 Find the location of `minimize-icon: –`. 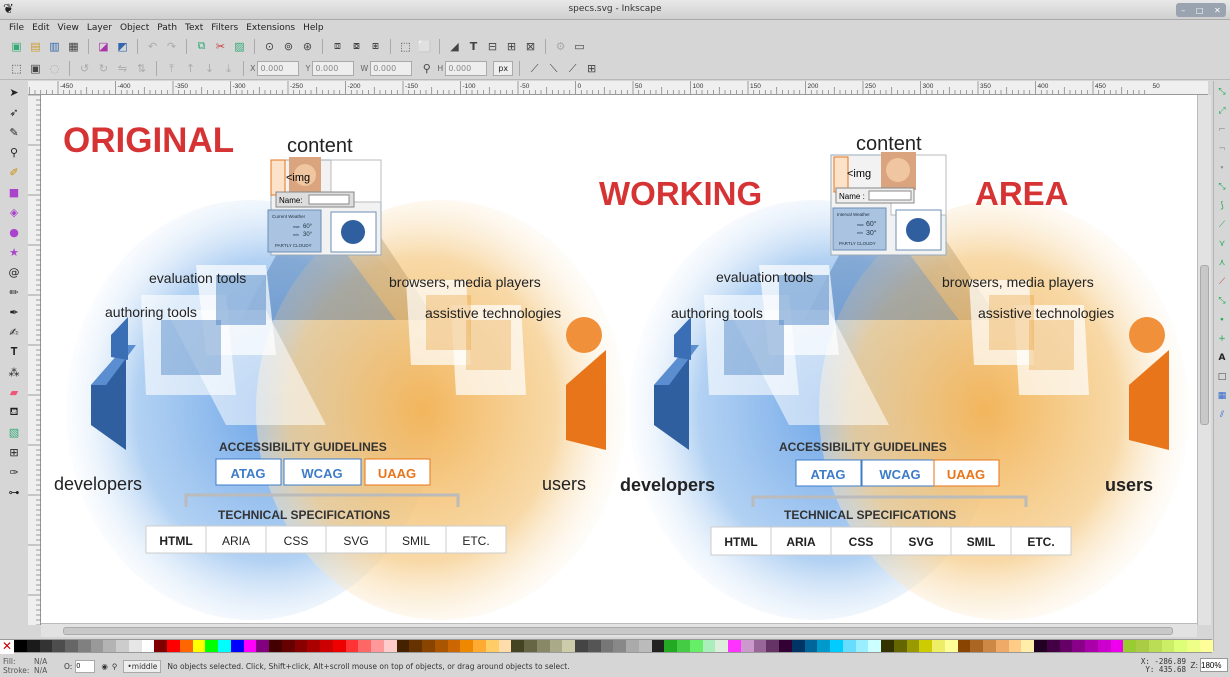

minimize-icon: – is located at coordinates (1183, 10).